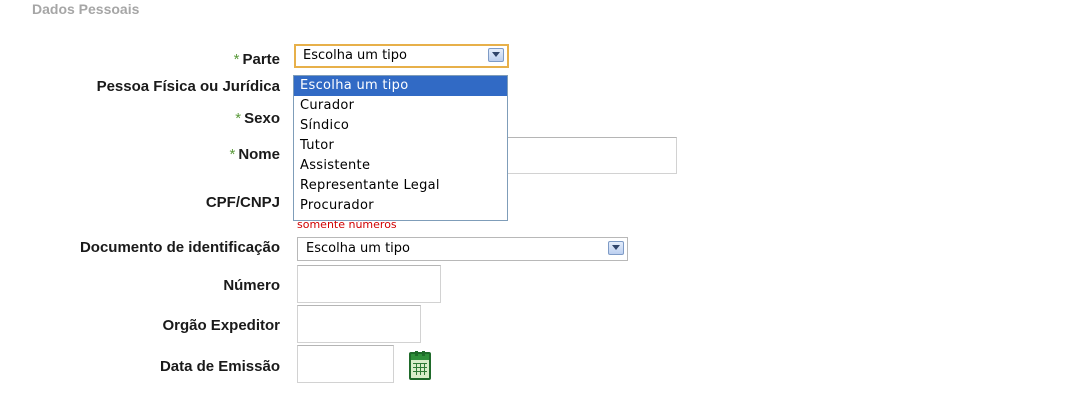  What do you see at coordinates (358, 248) in the screenshot?
I see `documento-select-value: Escolha um tipo` at bounding box center [358, 248].